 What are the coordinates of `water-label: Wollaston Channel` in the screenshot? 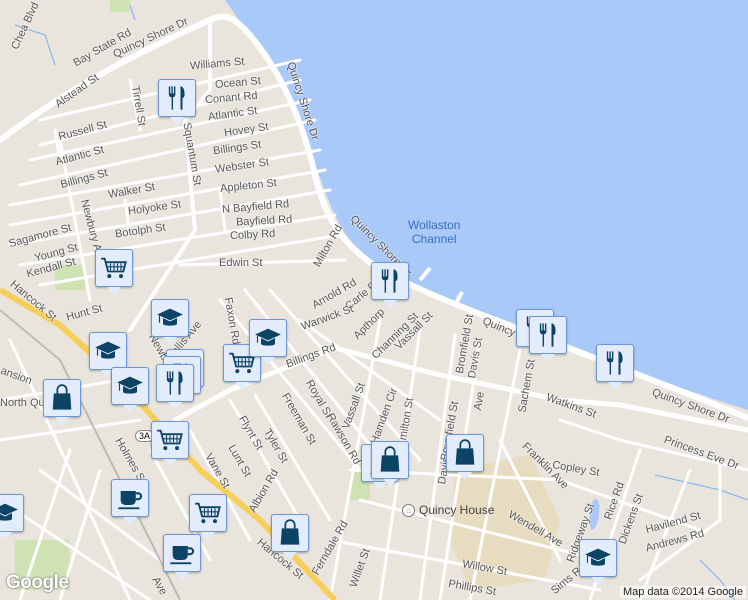 It's located at (434, 232).